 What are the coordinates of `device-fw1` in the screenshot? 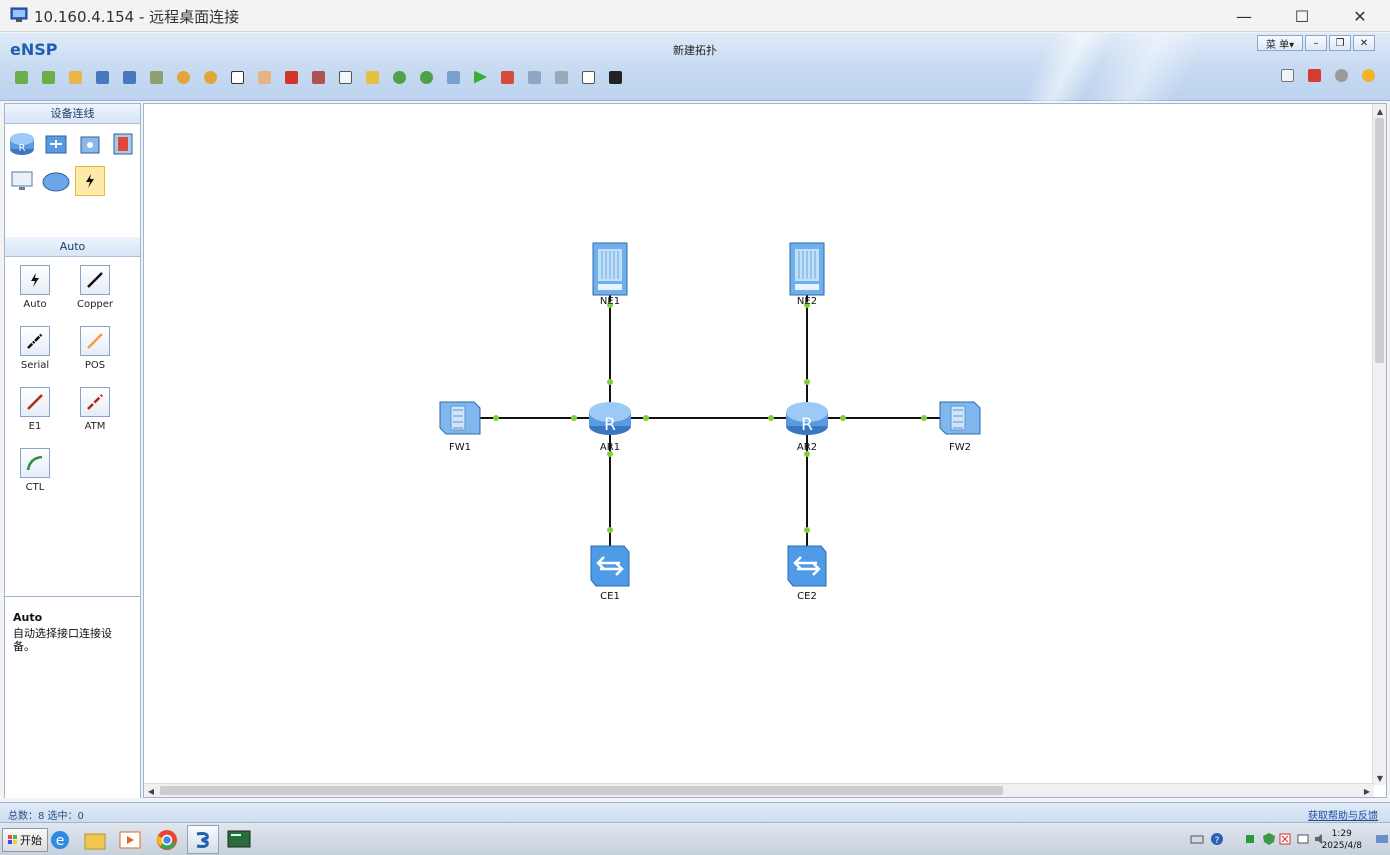 It's located at (460, 418).